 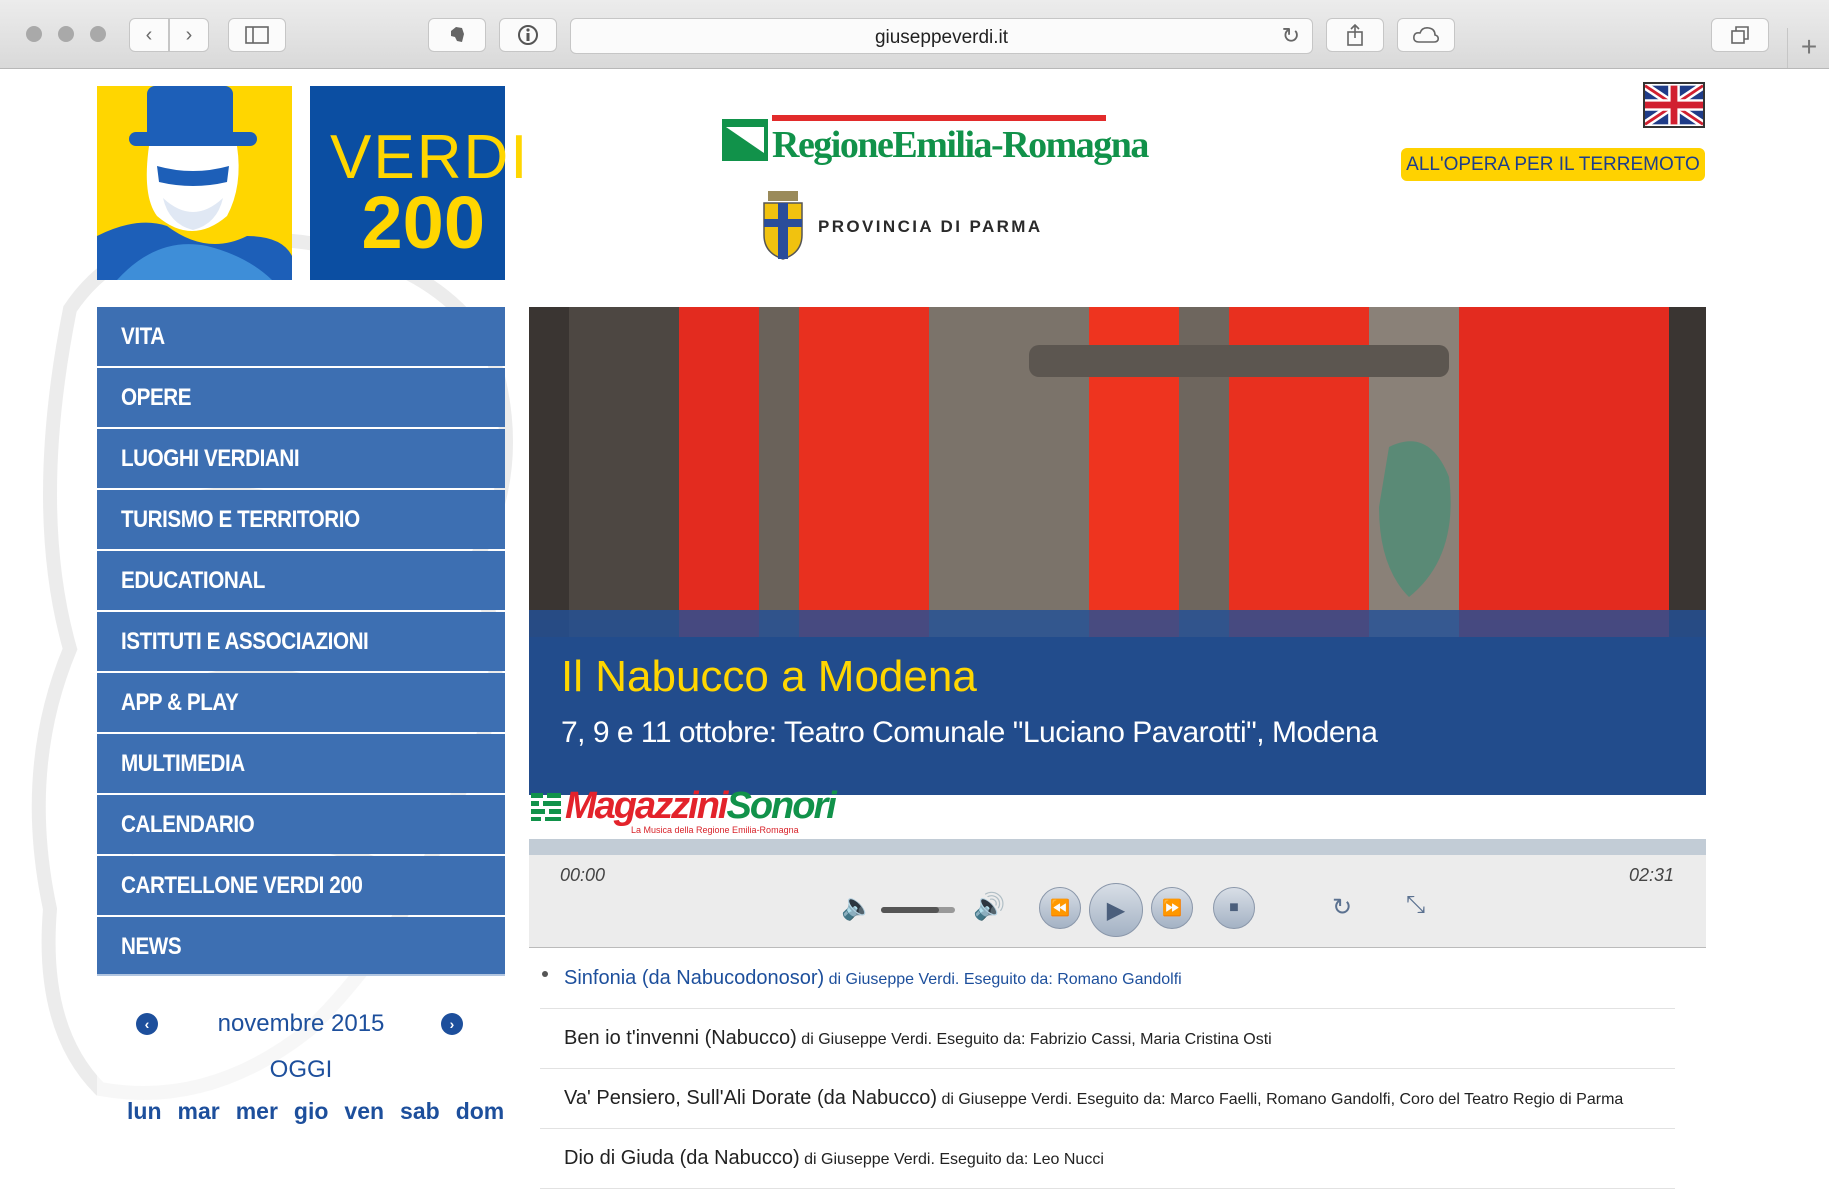 What do you see at coordinates (682, 1158) in the screenshot?
I see `track-title: Dio di Giuda (da Nabucco)` at bounding box center [682, 1158].